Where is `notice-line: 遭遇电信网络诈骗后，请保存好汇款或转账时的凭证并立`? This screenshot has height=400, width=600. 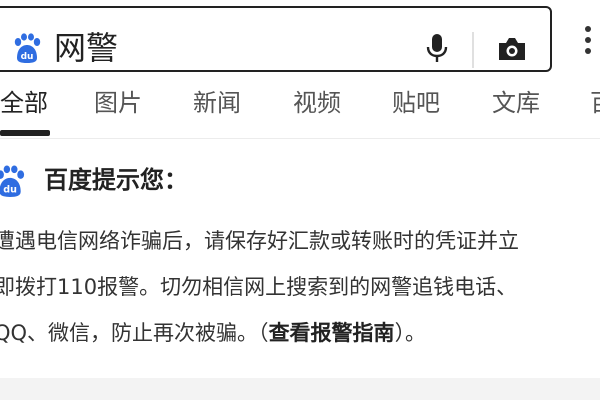
notice-line: 遭遇电信网络诈骗后，请保存好汇款或转账时的凭证并立 is located at coordinates (259, 241).